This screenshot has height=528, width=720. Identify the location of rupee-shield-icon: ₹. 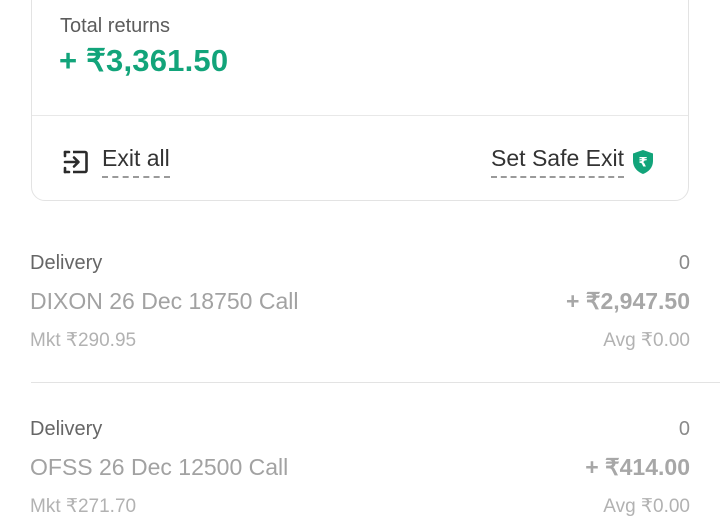
(643, 161).